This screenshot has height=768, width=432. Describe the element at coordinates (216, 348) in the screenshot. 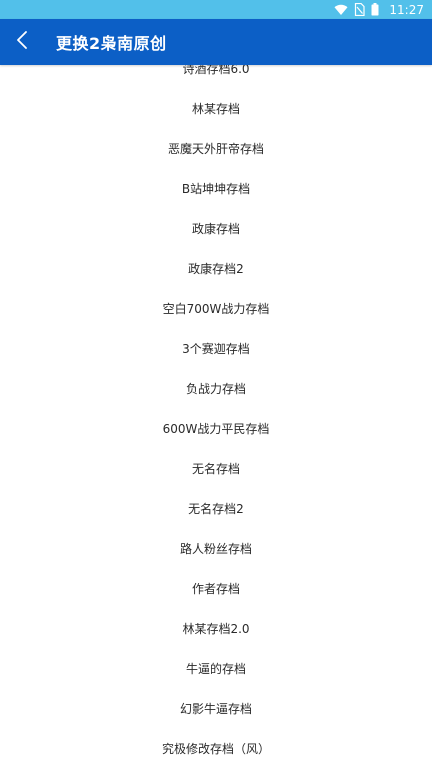

I see `list-item: 3个赛迦存档` at that location.